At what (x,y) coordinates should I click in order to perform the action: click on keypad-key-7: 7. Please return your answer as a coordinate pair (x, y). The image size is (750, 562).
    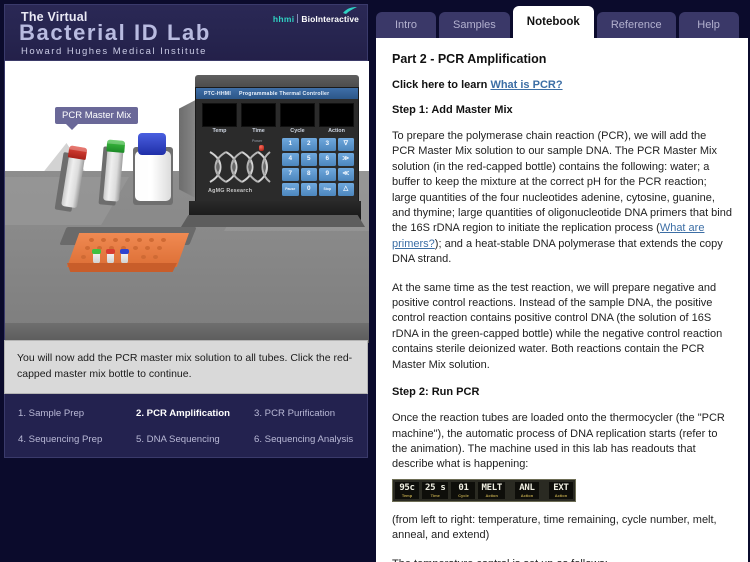
    Looking at the image, I should click on (290, 174).